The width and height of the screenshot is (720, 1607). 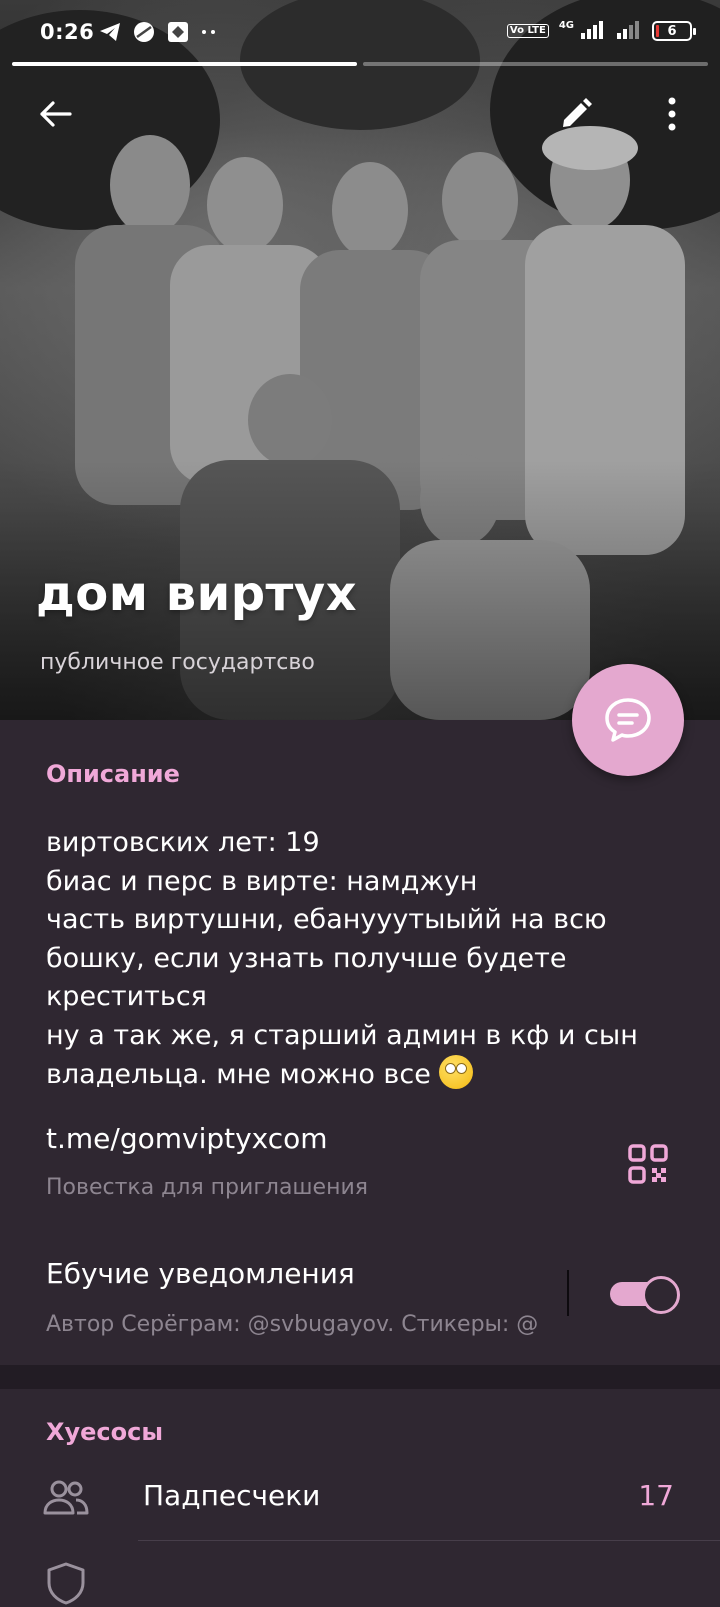 What do you see at coordinates (527, 31) in the screenshot?
I see `volte-indicator: Vo LTE` at bounding box center [527, 31].